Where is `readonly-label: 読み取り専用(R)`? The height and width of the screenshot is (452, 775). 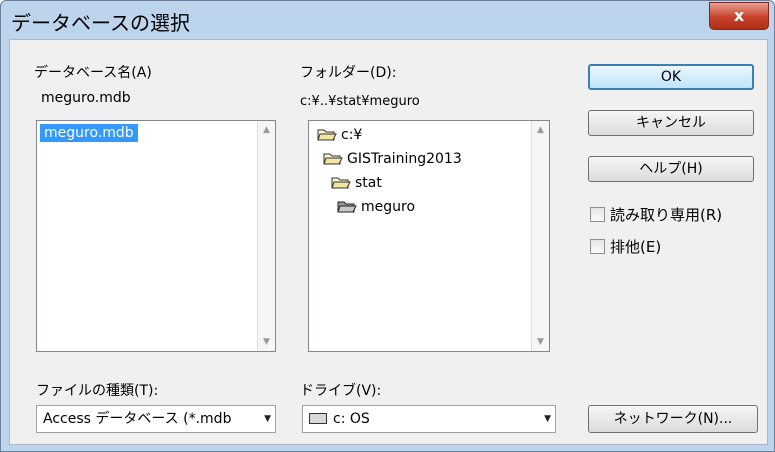
readonly-label: 読み取り専用(R) is located at coordinates (666, 215).